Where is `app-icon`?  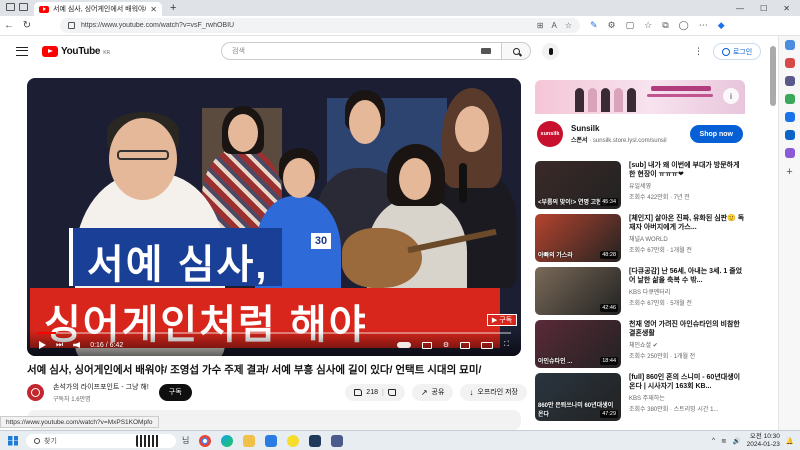 app-icon is located at coordinates (337, 440).